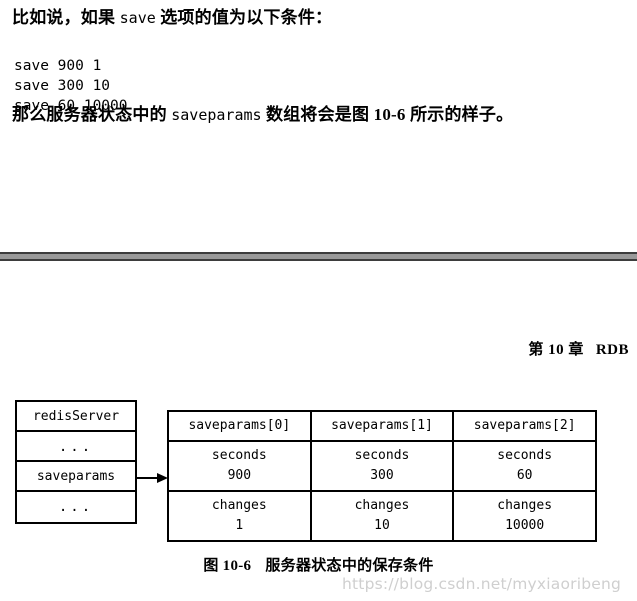  I want to click on changes-value-0: 1, so click(239, 525).